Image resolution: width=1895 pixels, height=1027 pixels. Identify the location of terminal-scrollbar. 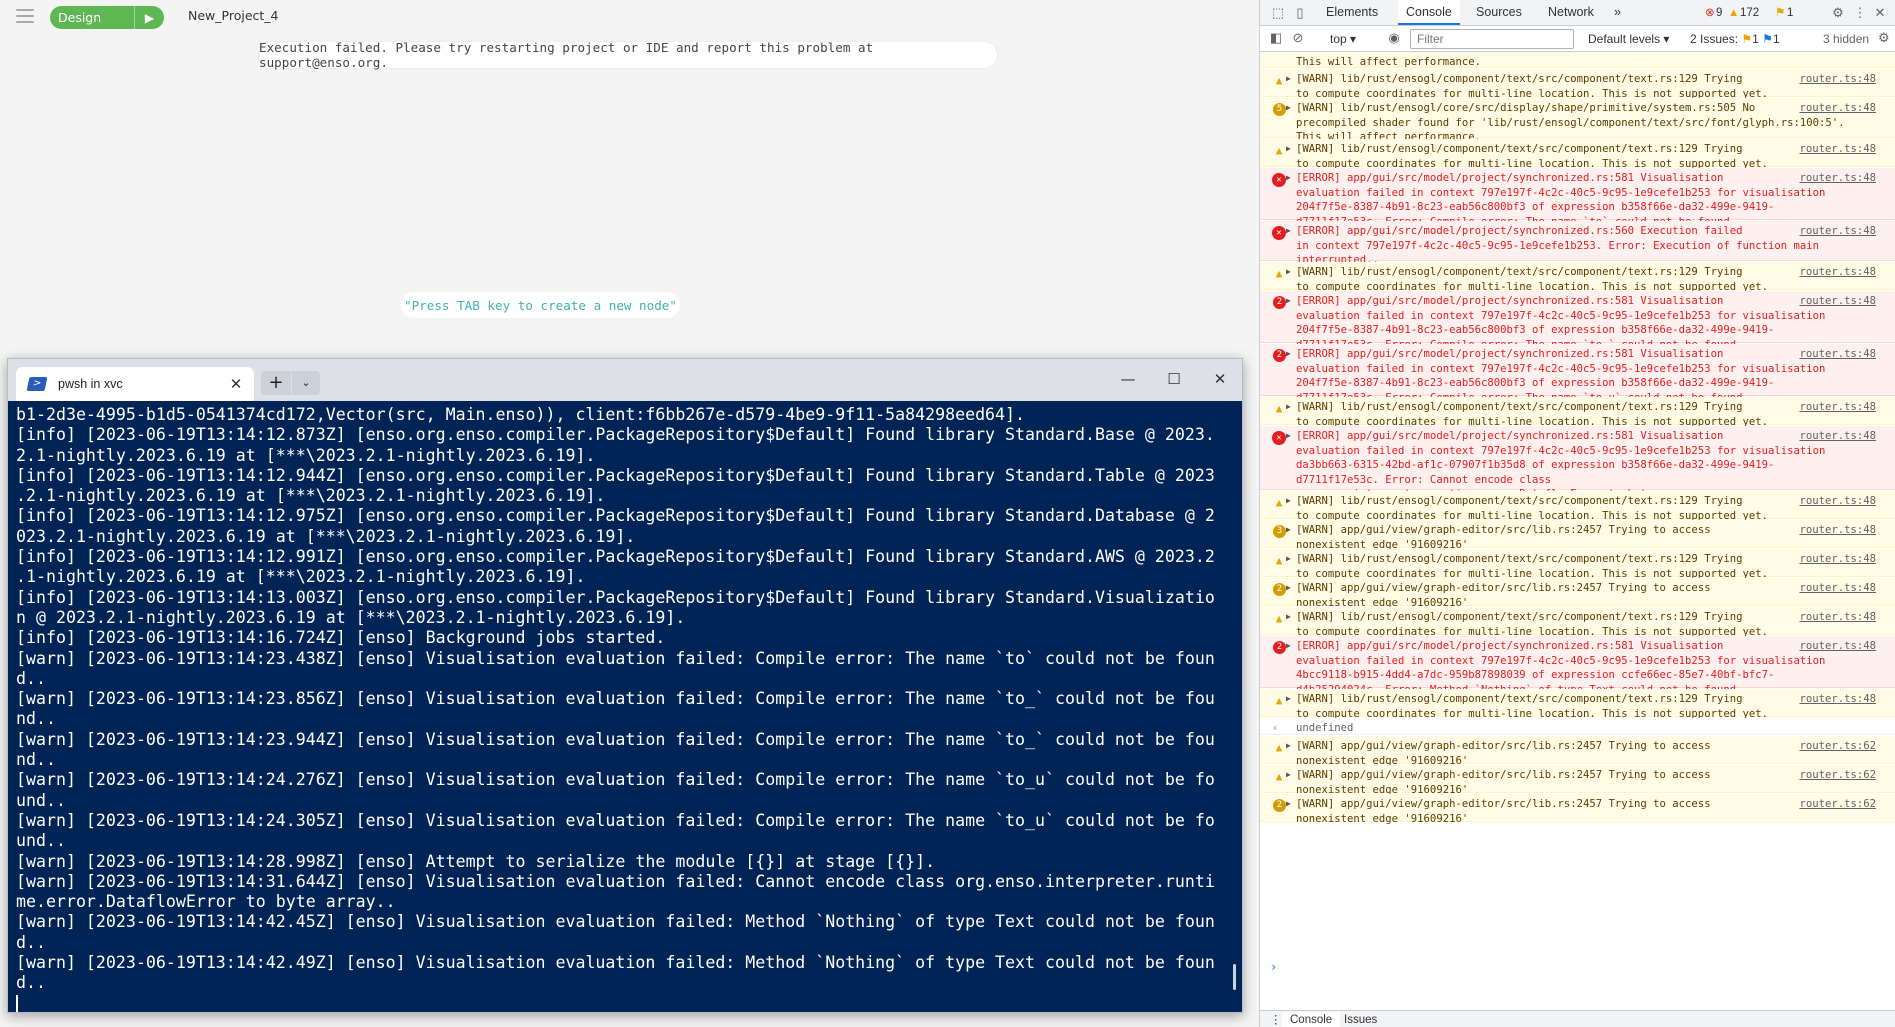
(1234, 977).